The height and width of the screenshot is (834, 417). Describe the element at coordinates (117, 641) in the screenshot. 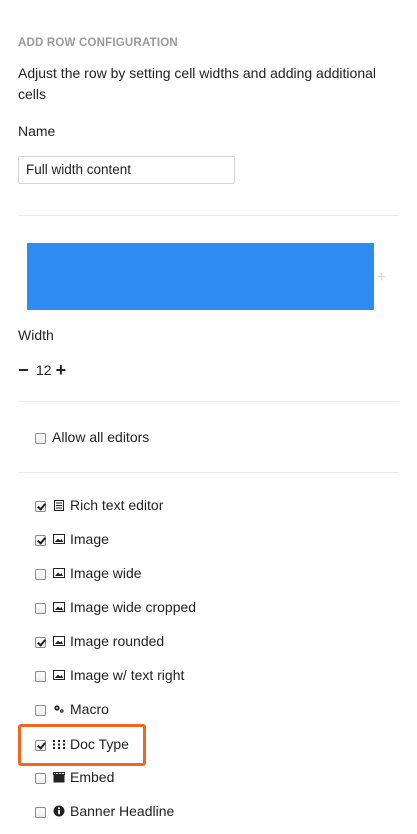

I see `editor-label: Image rounded` at that location.